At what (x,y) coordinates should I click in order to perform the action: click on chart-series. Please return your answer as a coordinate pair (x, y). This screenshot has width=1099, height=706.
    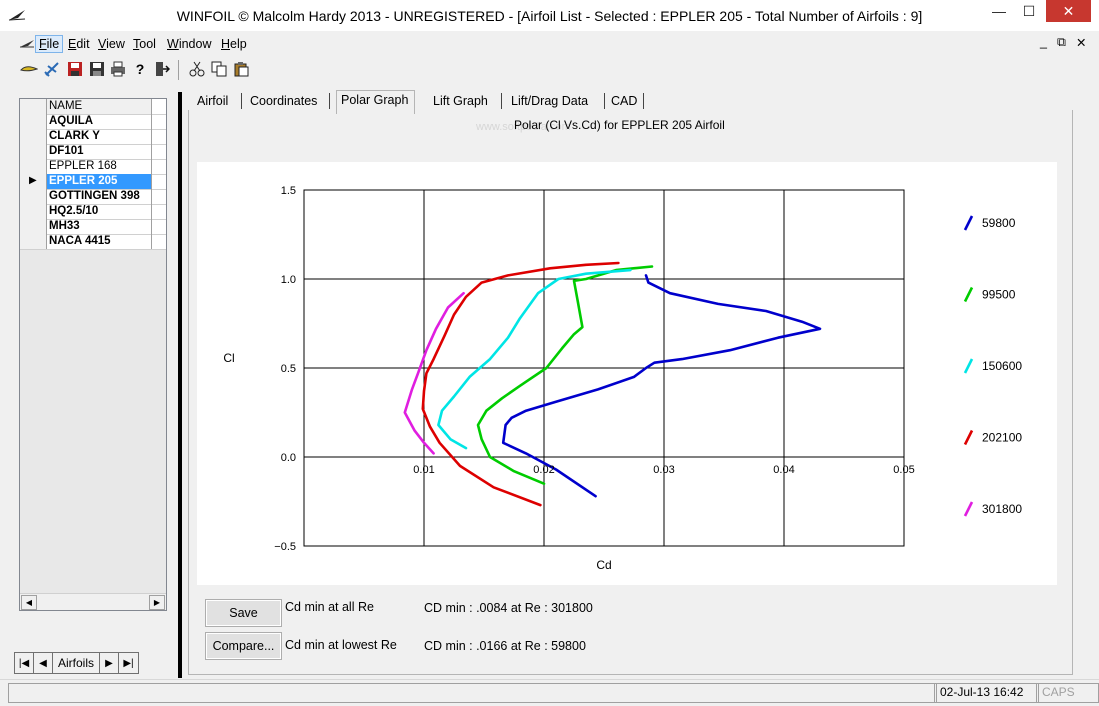
    Looking at the image, I should click on (612, 384).